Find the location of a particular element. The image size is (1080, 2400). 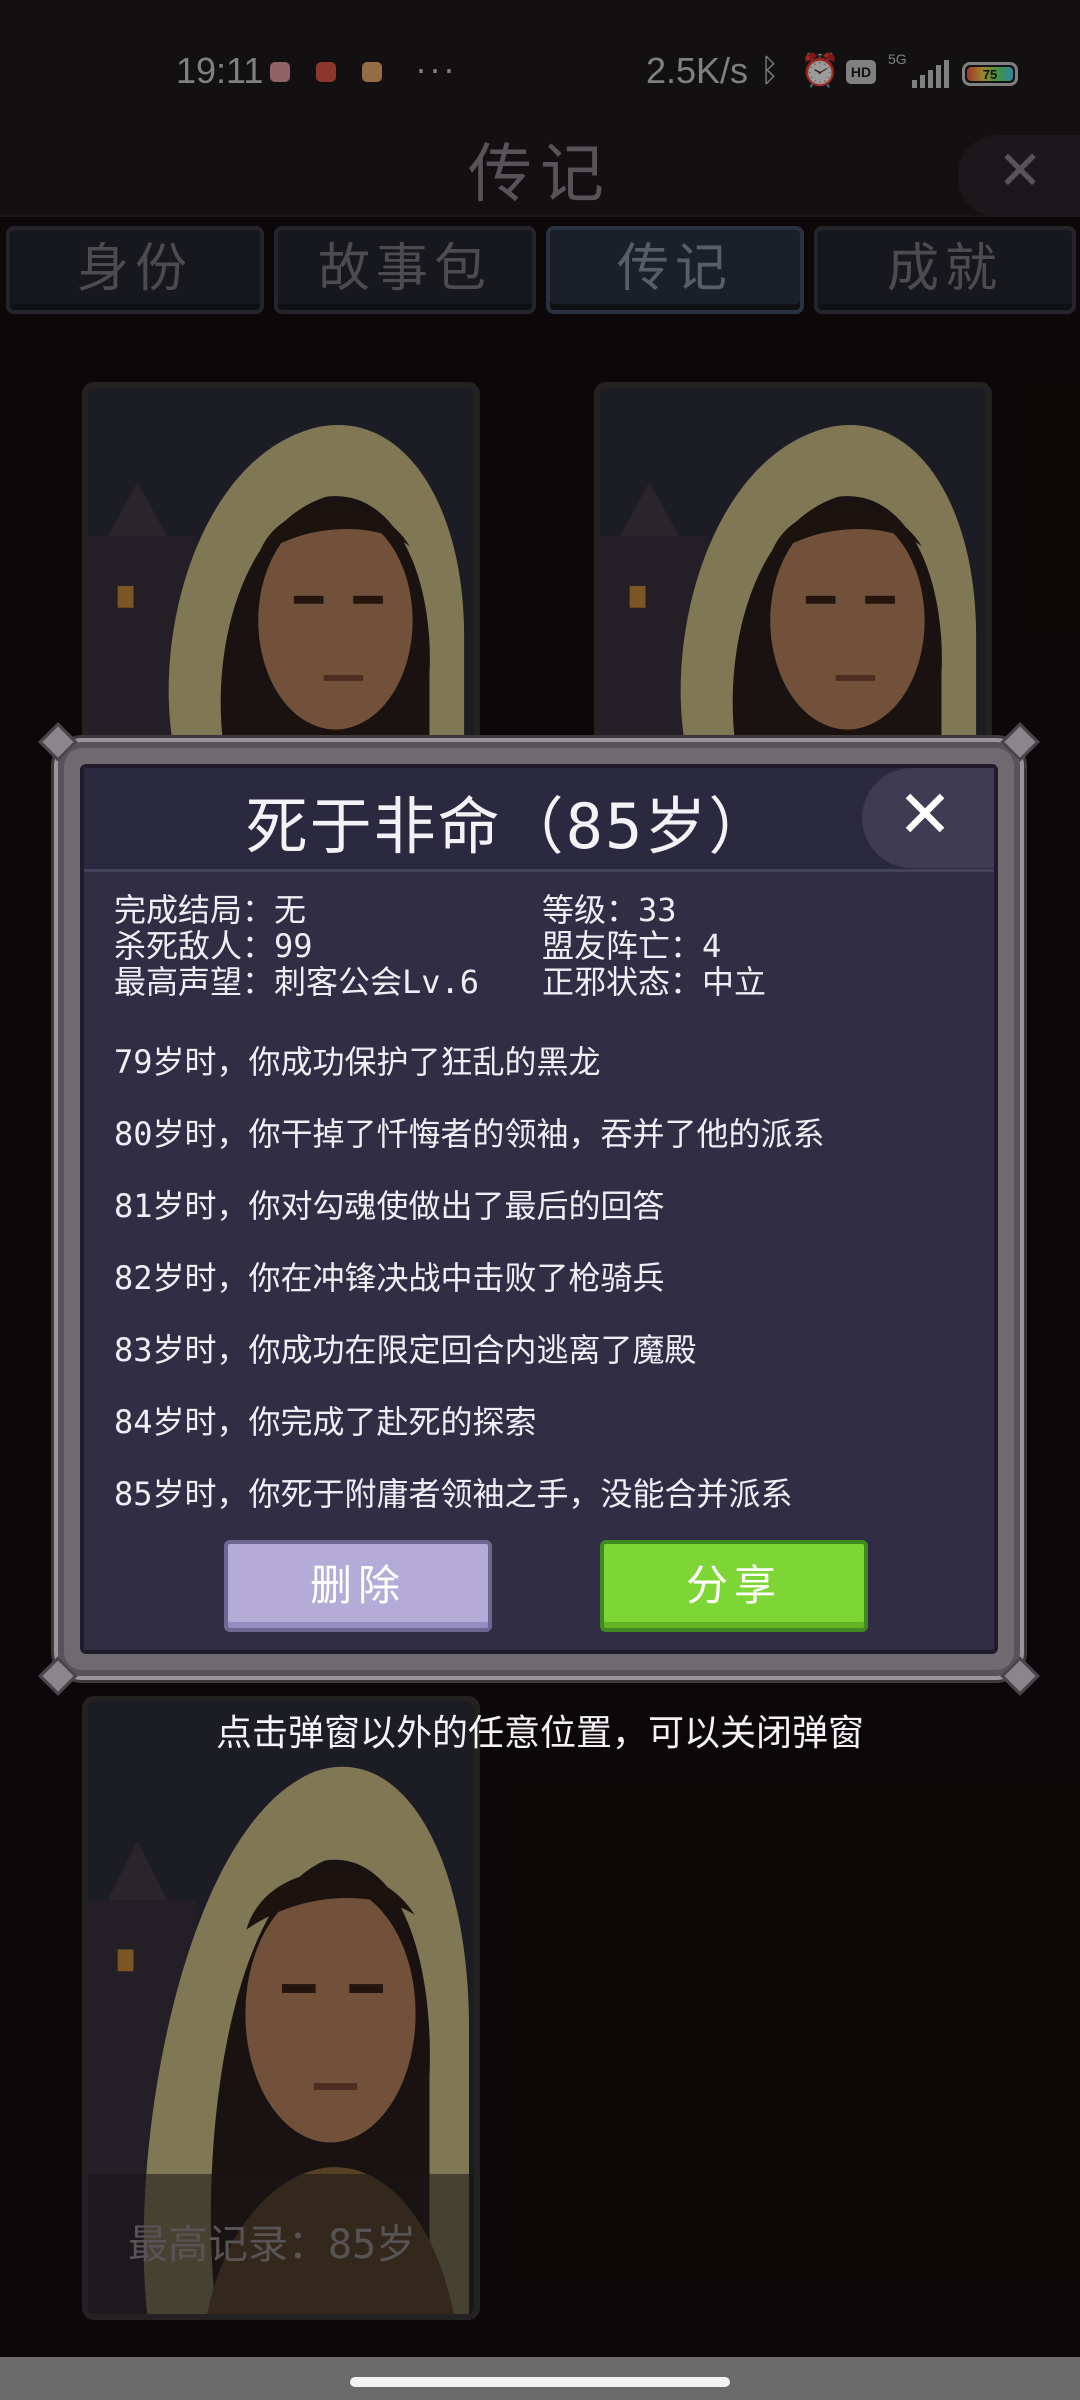

life-event: 79岁时，你成功保护了狂乱的黑龙 is located at coordinates (357, 1062).